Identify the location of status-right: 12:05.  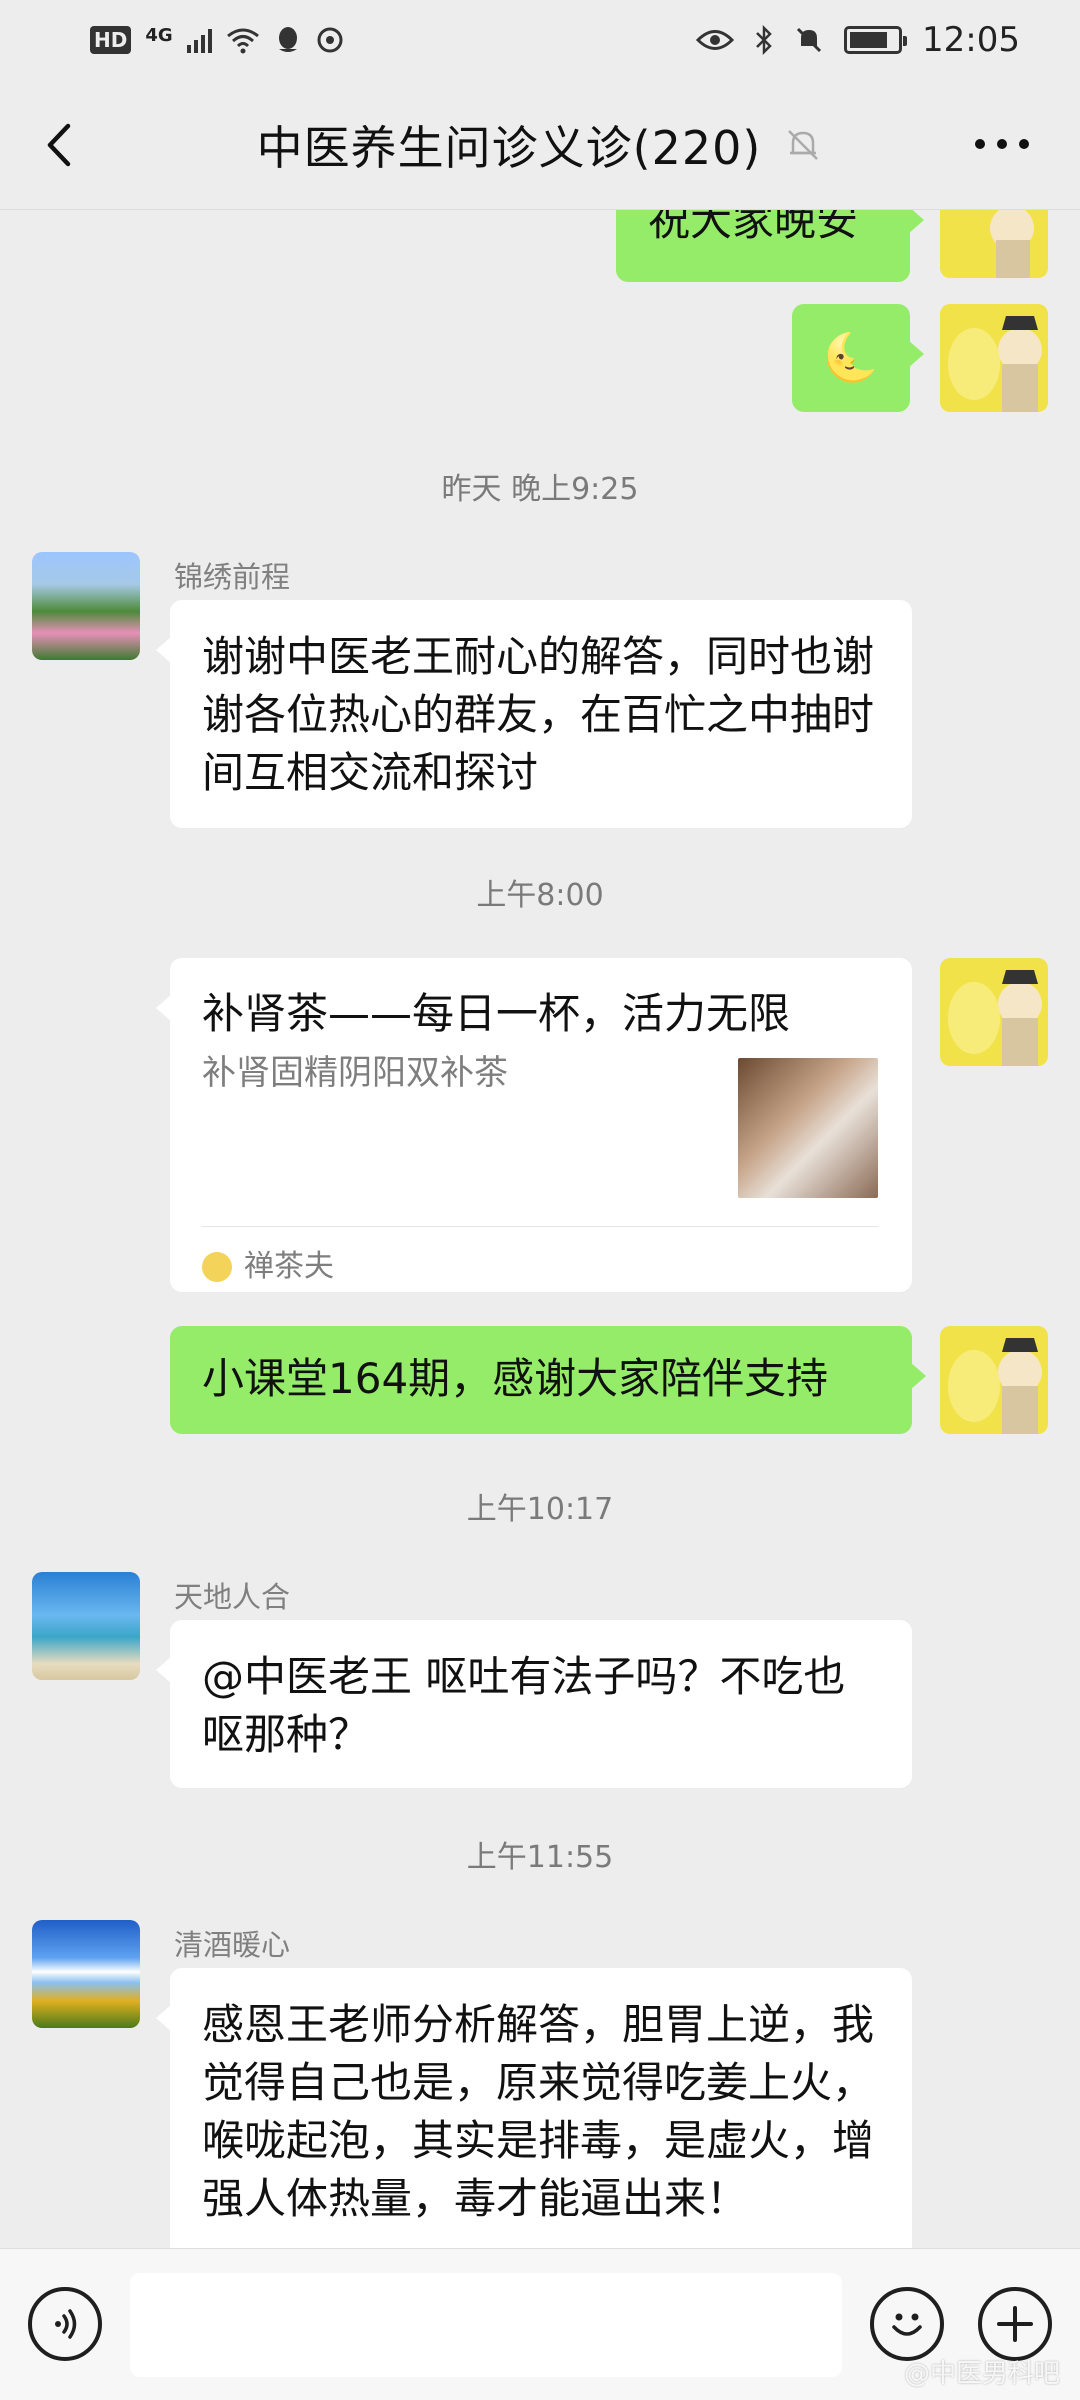
(858, 40).